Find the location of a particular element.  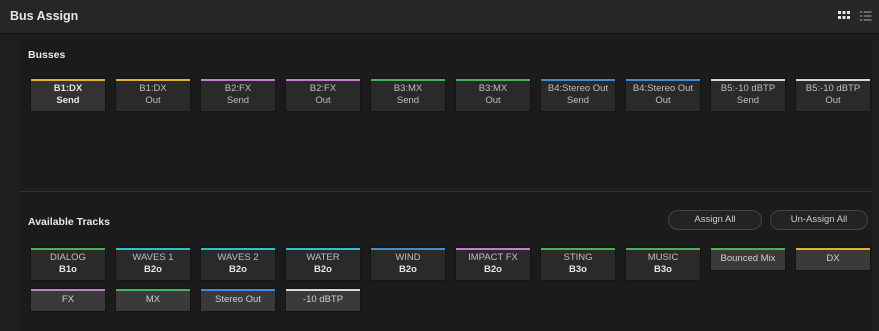

view-toggle is located at coordinates (855, 16).